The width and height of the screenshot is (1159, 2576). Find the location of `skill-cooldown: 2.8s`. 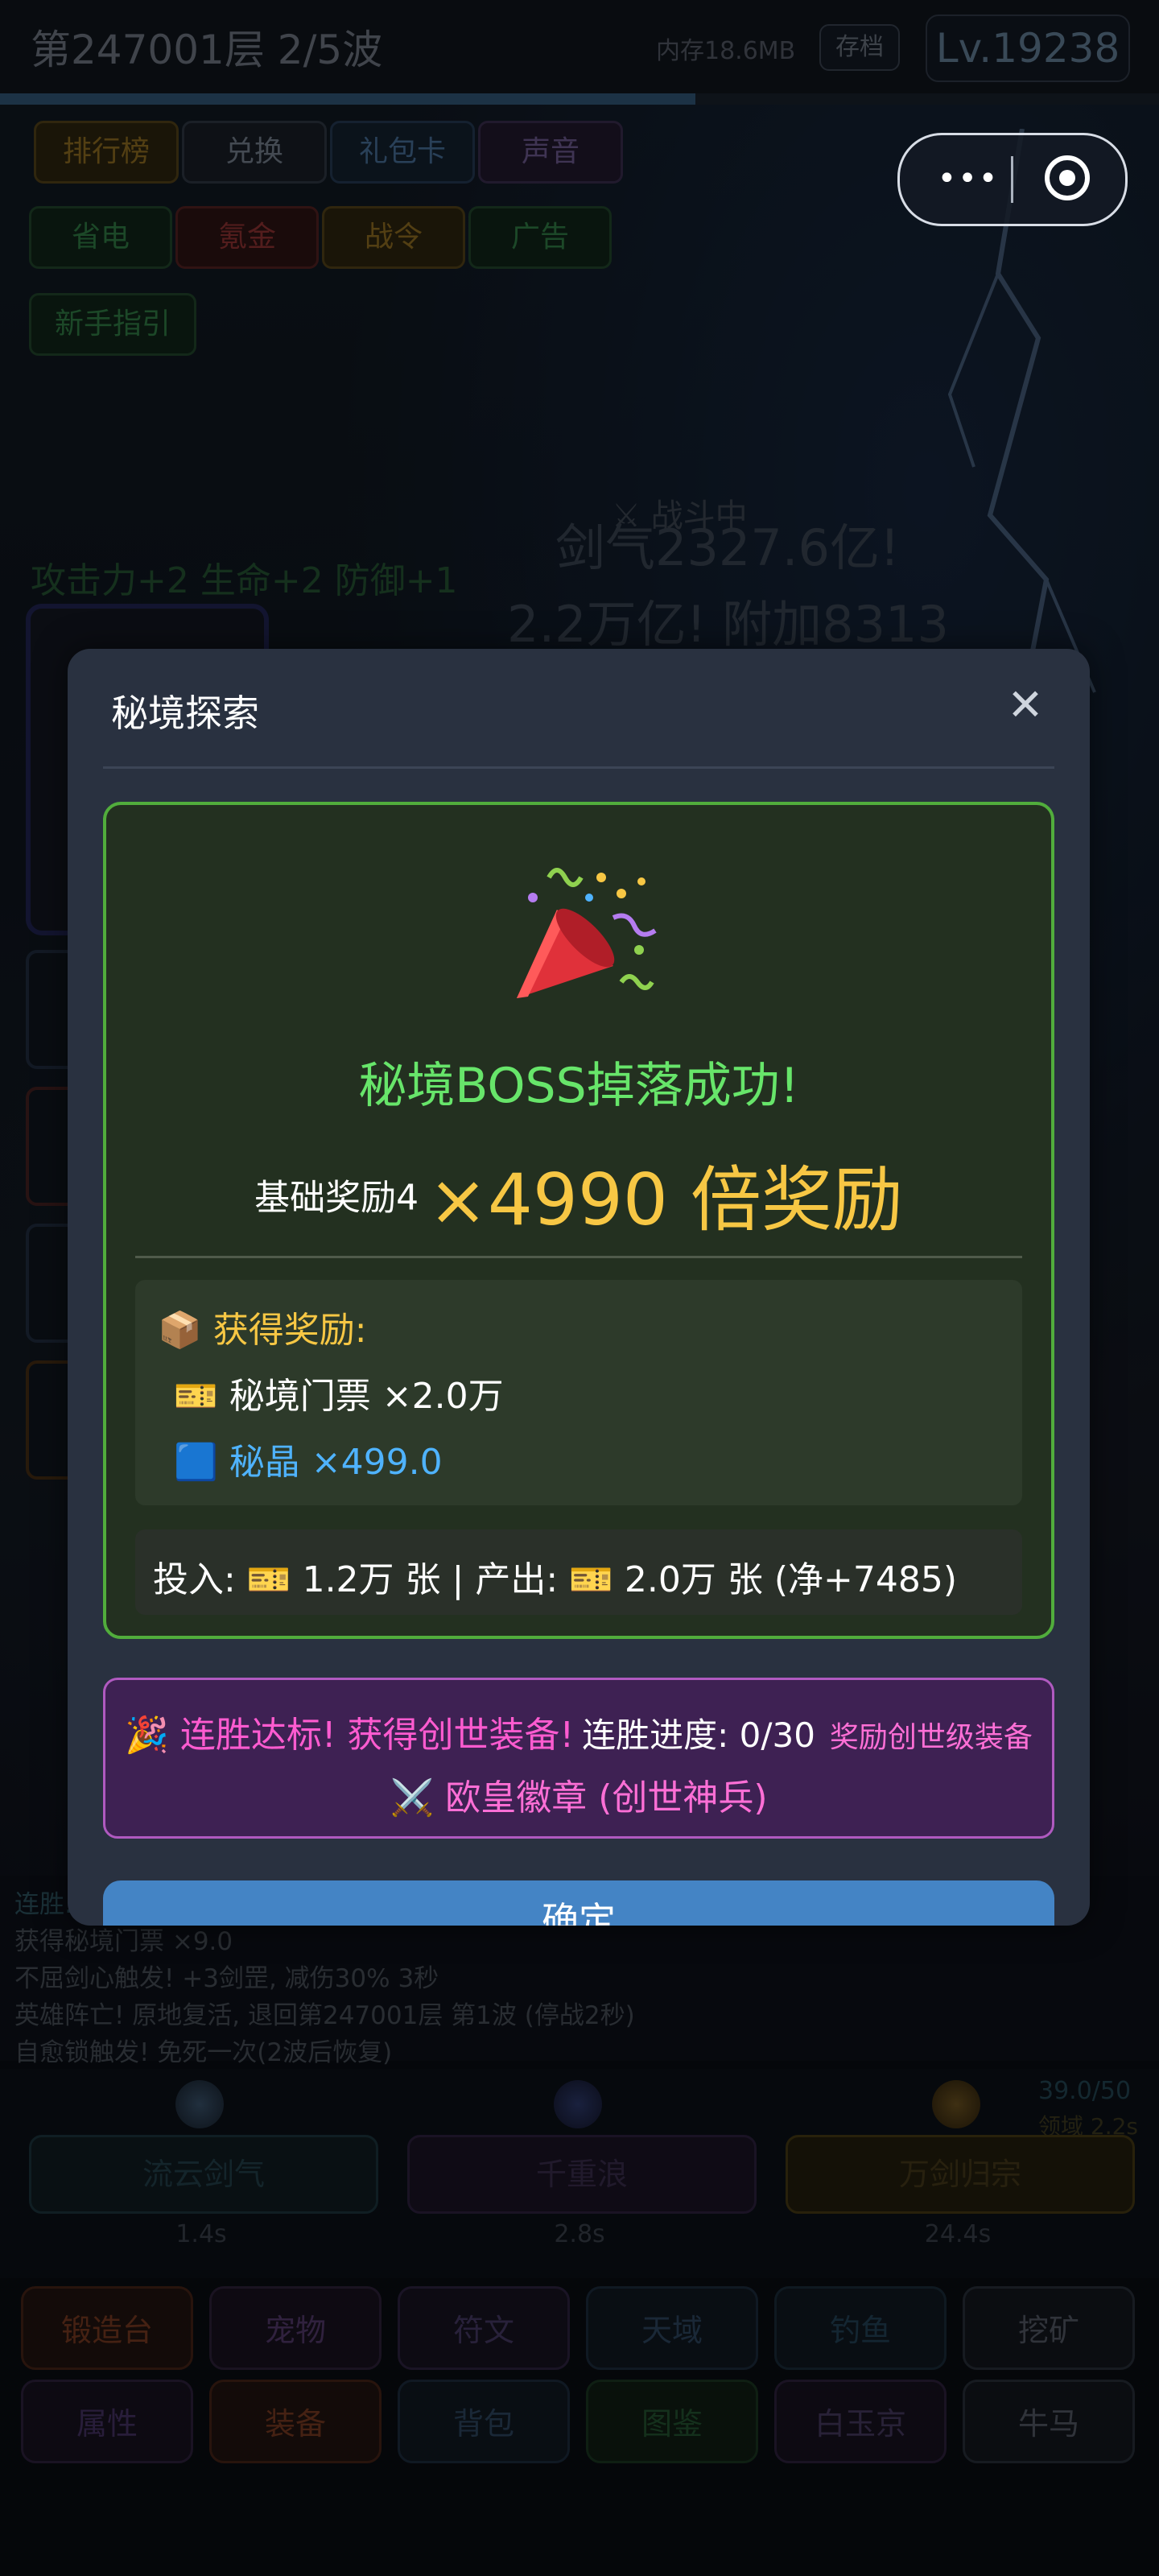

skill-cooldown: 2.8s is located at coordinates (579, 2234).